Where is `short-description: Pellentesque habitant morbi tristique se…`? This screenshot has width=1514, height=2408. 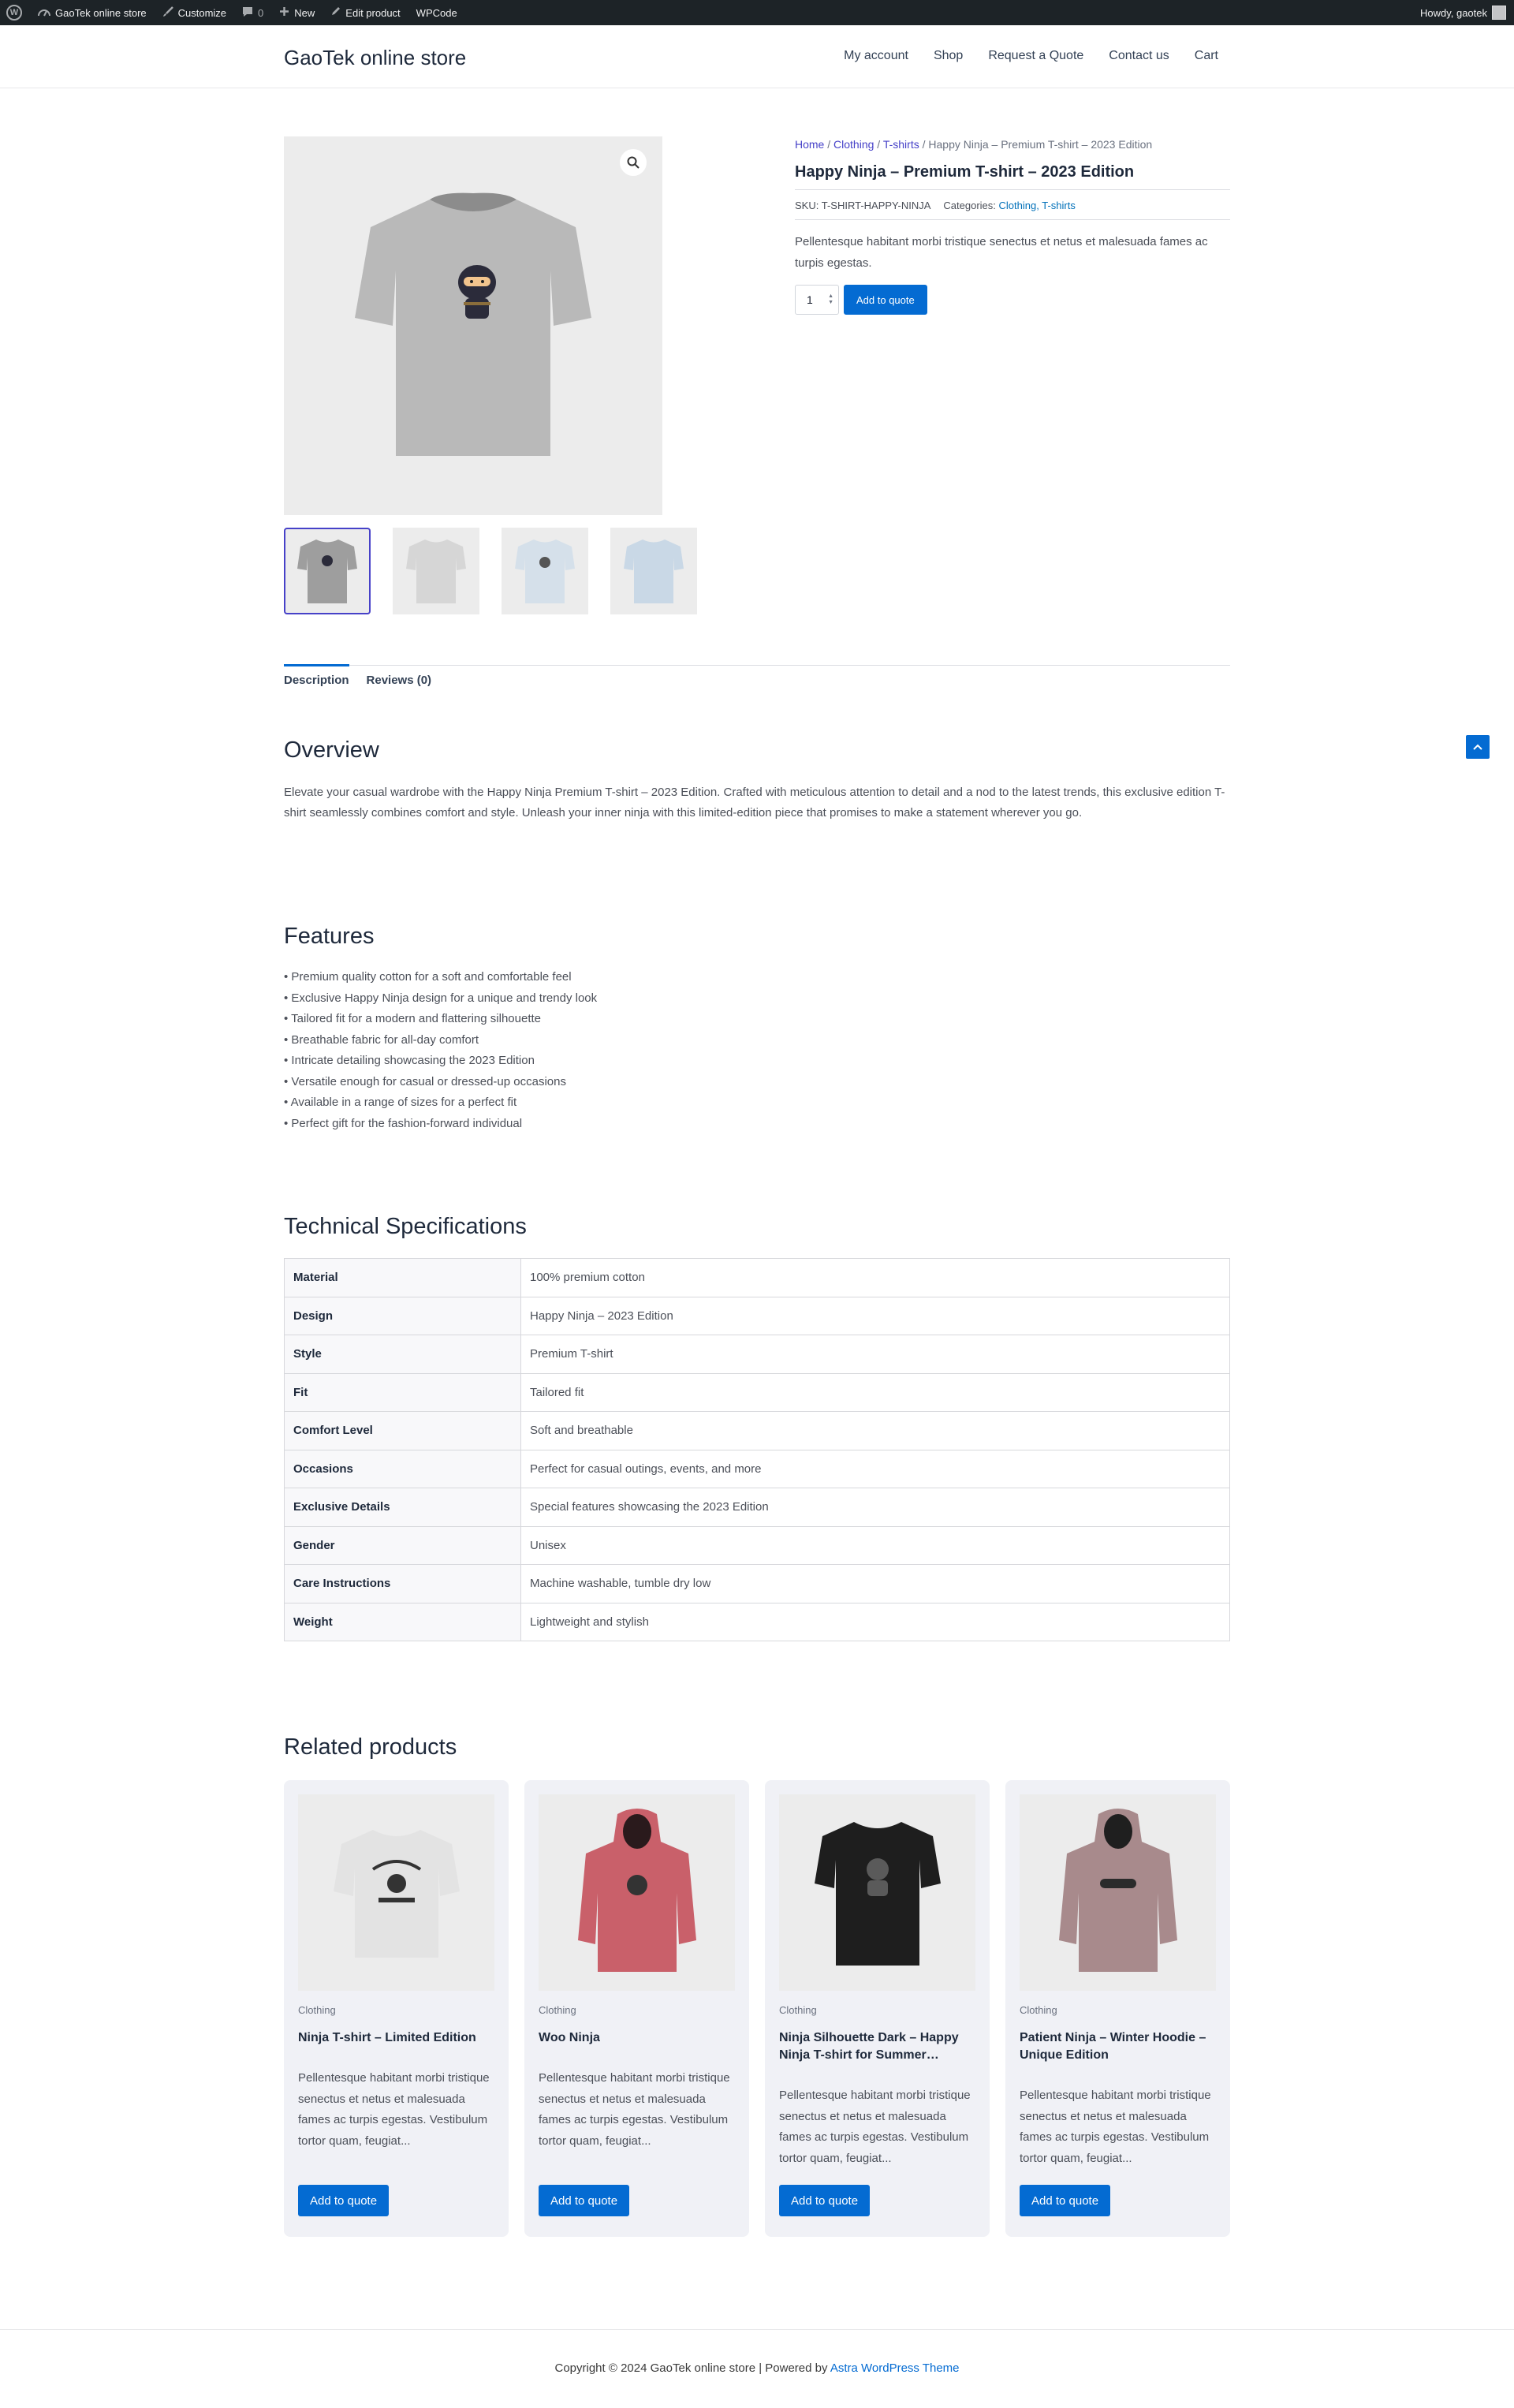
short-description: Pellentesque habitant morbi tristique se… is located at coordinates (1001, 252).